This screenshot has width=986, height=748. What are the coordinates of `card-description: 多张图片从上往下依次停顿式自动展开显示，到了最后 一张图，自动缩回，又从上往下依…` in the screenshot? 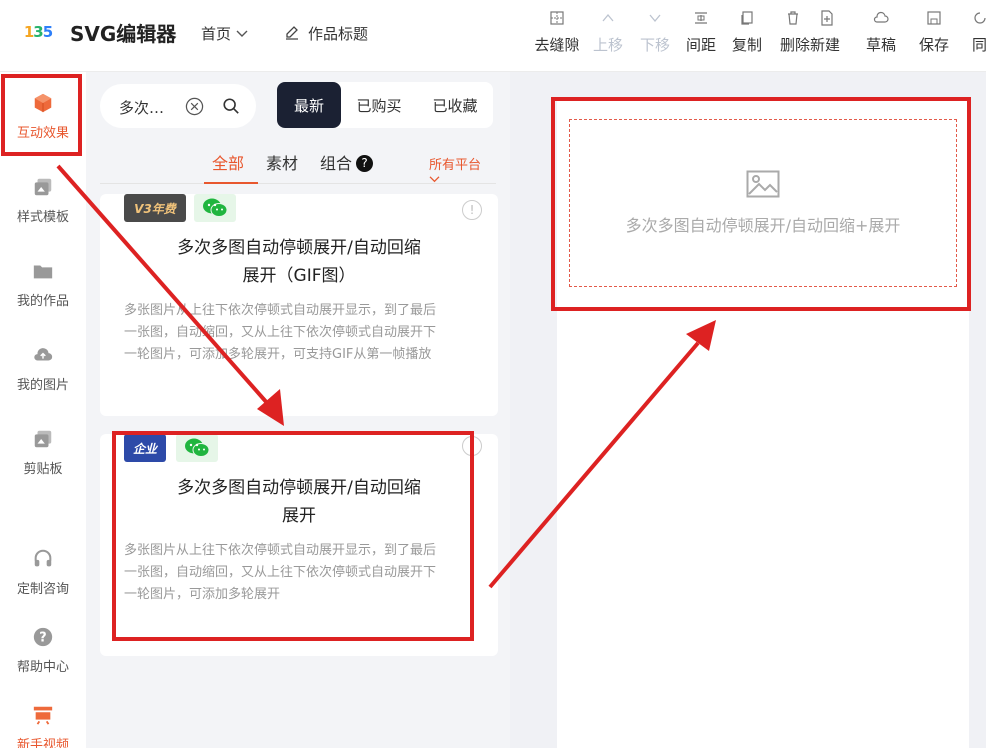 It's located at (280, 332).